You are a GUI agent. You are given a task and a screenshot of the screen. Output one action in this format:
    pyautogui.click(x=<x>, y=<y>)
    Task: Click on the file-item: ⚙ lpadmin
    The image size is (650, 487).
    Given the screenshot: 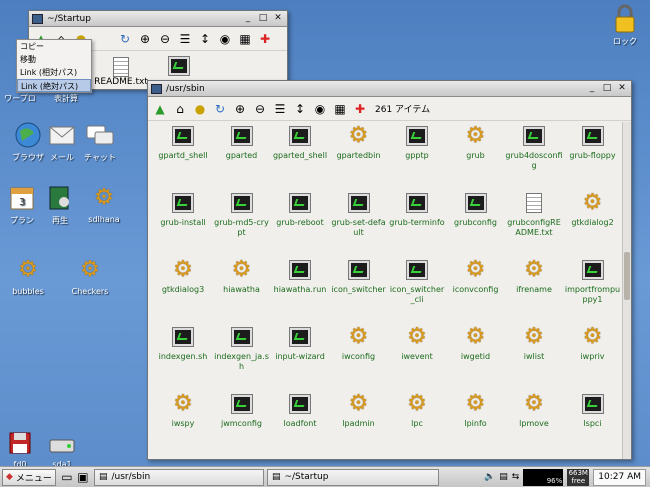 What is the action you would take?
    pyautogui.click(x=359, y=411)
    